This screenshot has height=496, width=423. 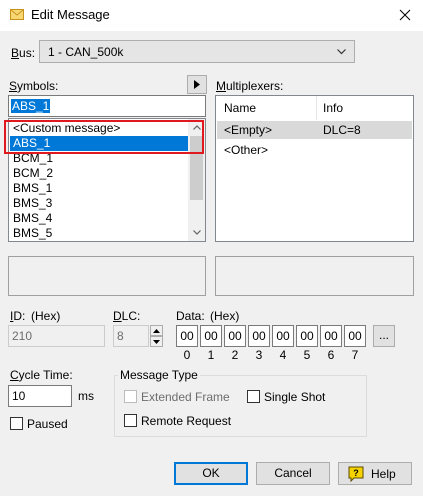 I want to click on single-shot-label: Single Shot, so click(x=295, y=397).